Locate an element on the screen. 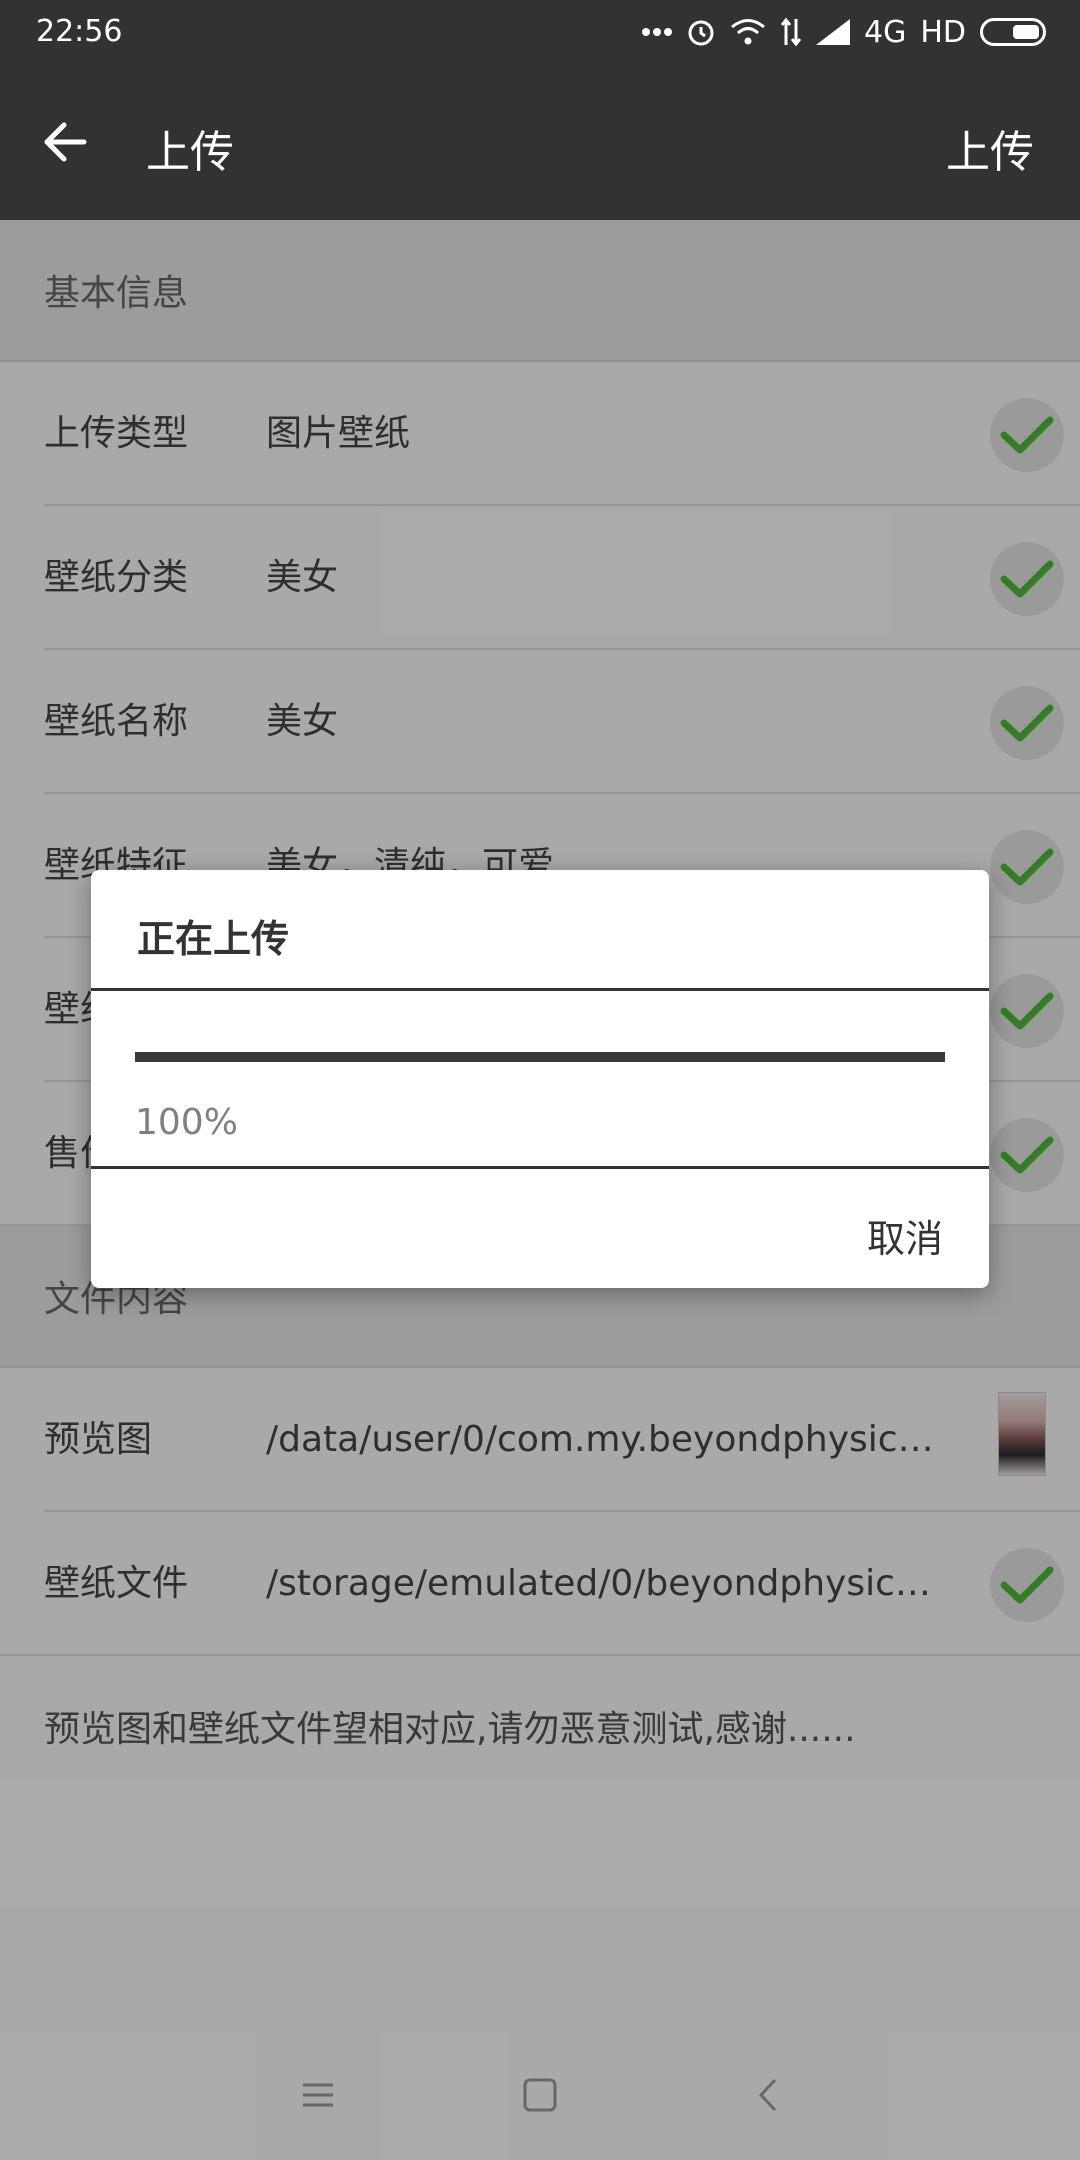 Image resolution: width=1080 pixels, height=2160 pixels. status-icons: 4G HD is located at coordinates (843, 32).